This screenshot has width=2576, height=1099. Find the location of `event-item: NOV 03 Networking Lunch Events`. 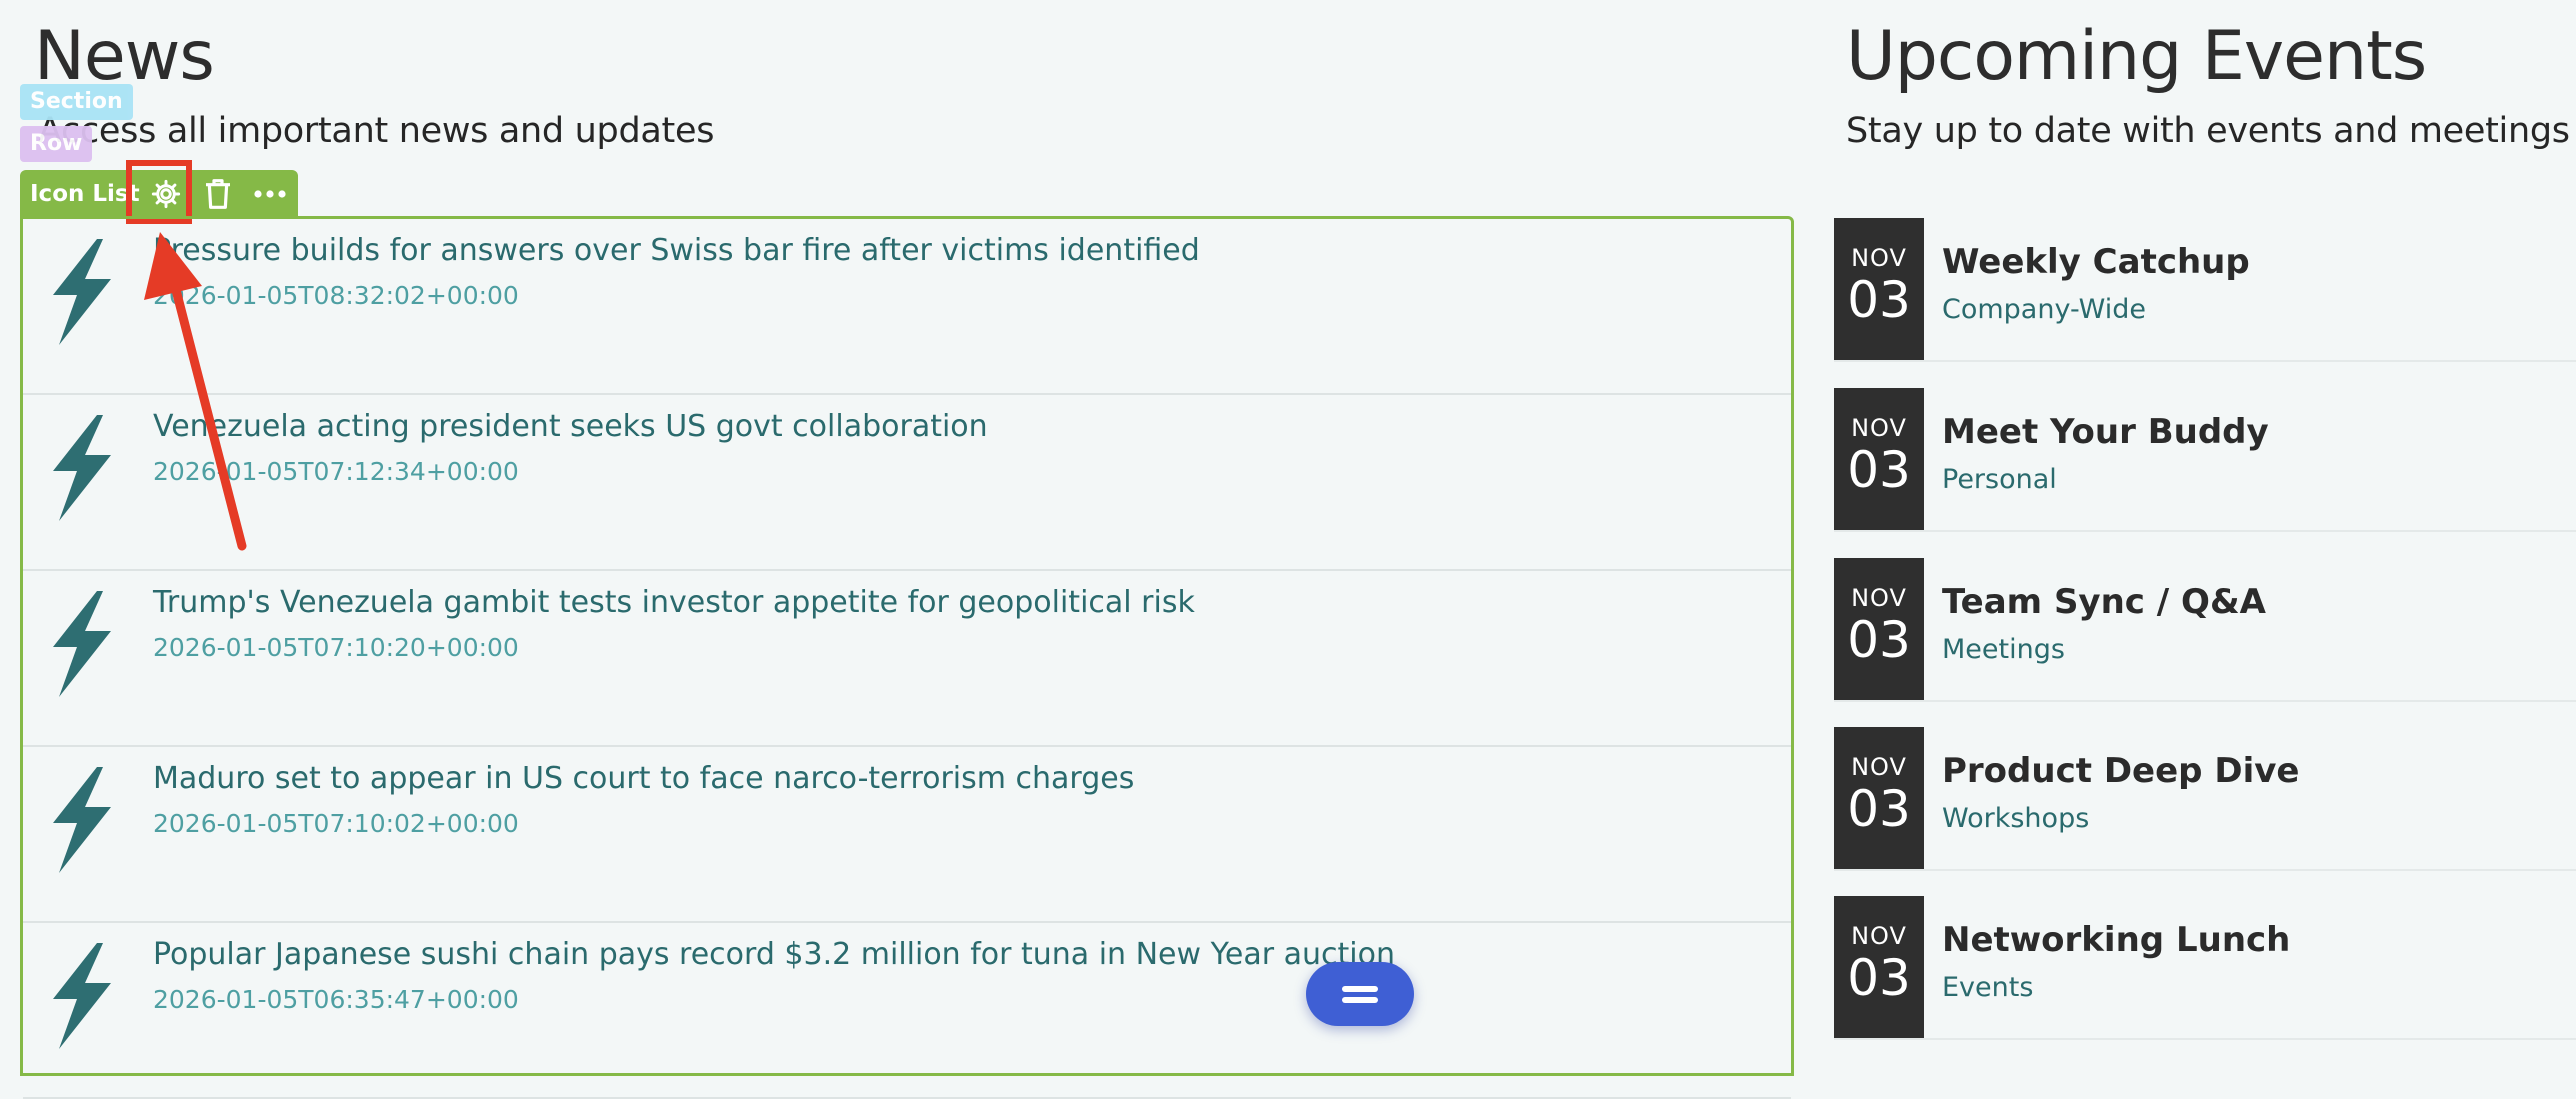

event-item: NOV 03 Networking Lunch Events is located at coordinates (2205, 968).